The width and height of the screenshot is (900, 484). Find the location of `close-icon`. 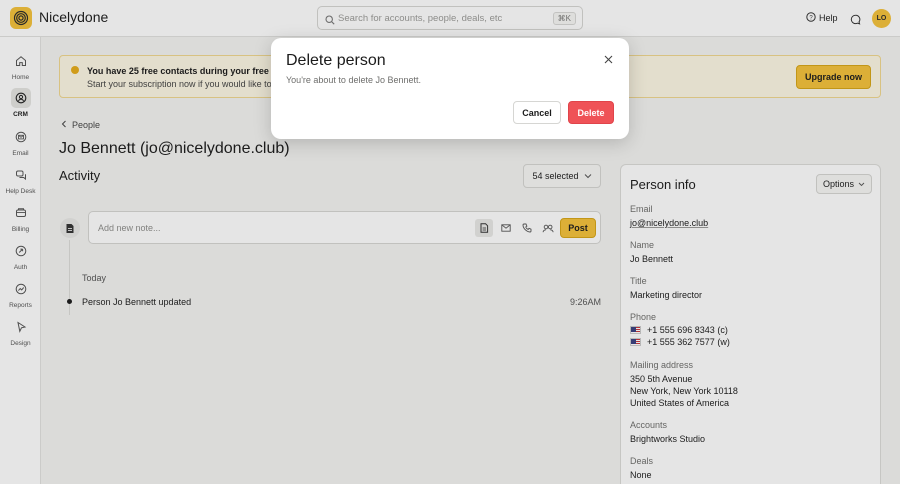

close-icon is located at coordinates (608, 59).